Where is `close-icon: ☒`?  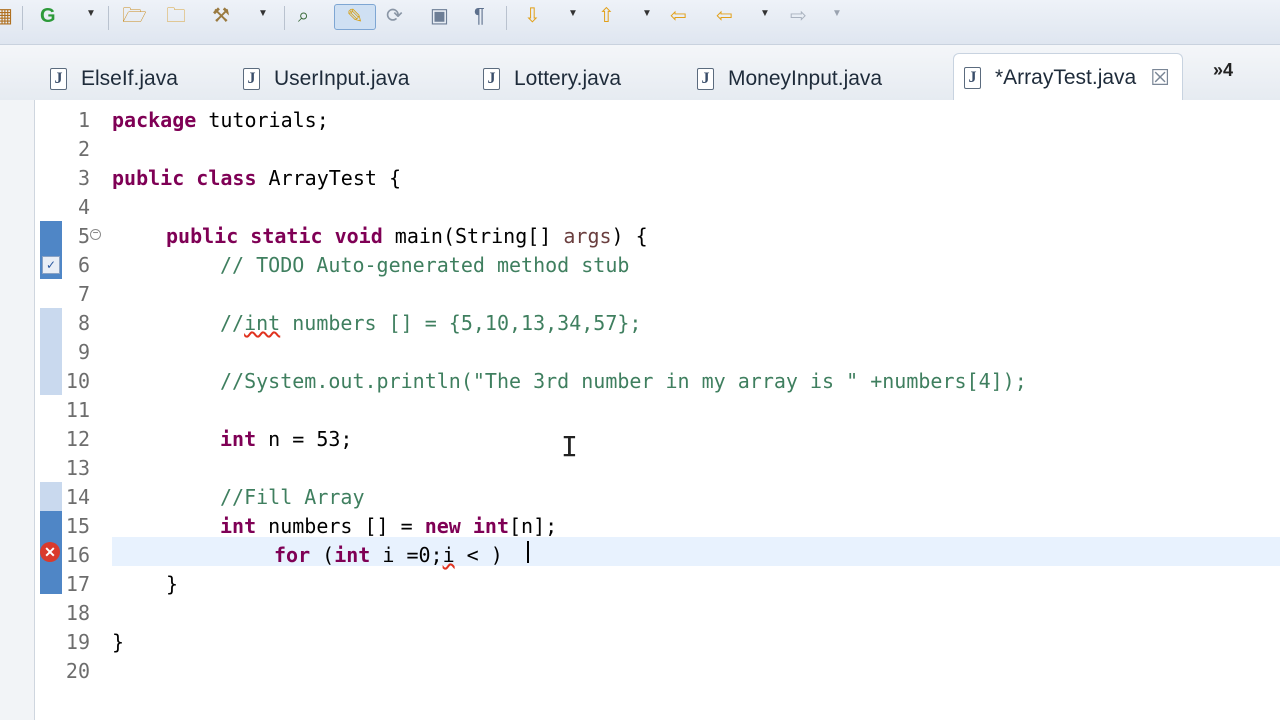
close-icon: ☒ is located at coordinates (1160, 78).